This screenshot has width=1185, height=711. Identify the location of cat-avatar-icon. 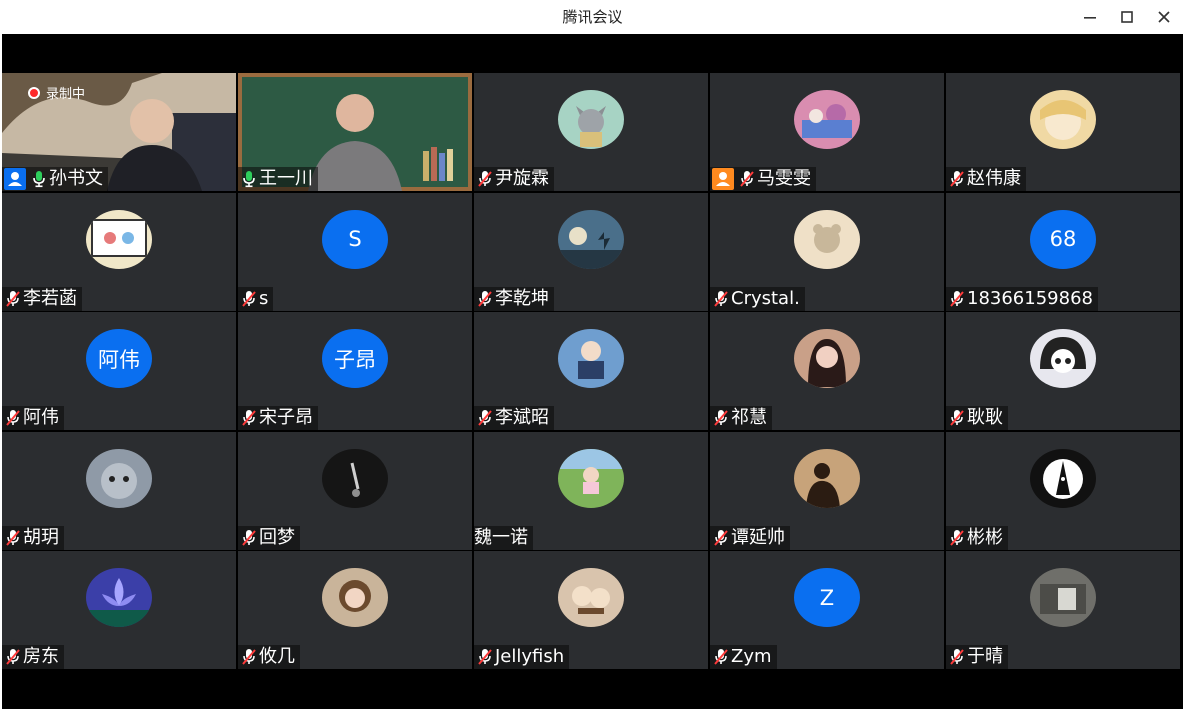
(591, 119).